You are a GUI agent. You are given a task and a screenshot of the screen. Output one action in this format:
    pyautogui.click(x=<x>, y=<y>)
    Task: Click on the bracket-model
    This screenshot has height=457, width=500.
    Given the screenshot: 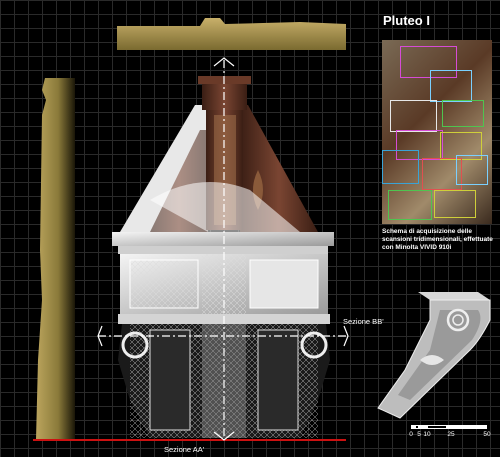 What is the action you would take?
    pyautogui.click(x=434, y=355)
    